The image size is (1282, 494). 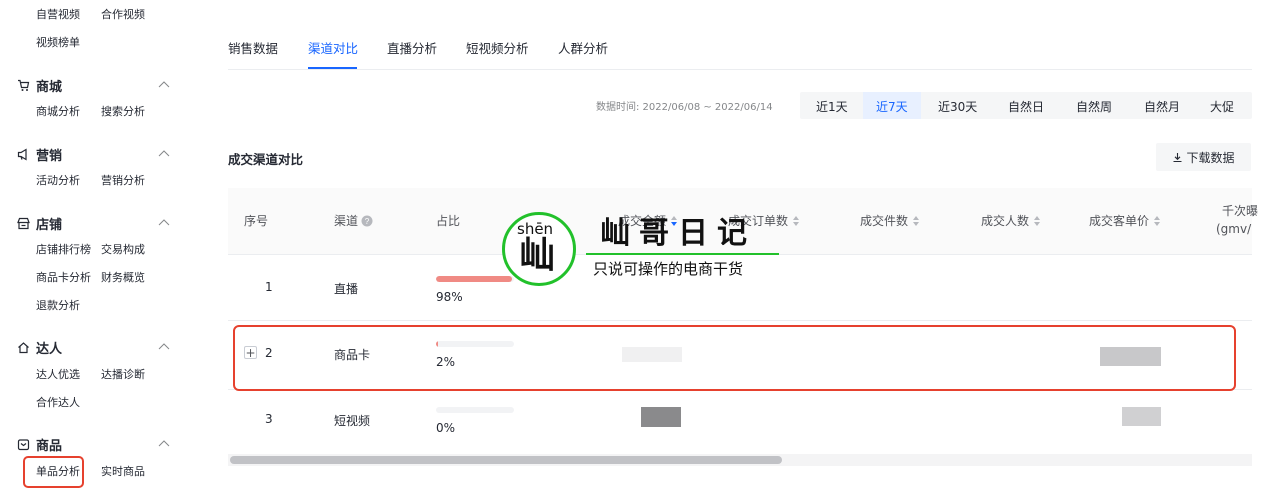 What do you see at coordinates (1222, 106) in the screenshot?
I see `range-promotion: 大促` at bounding box center [1222, 106].